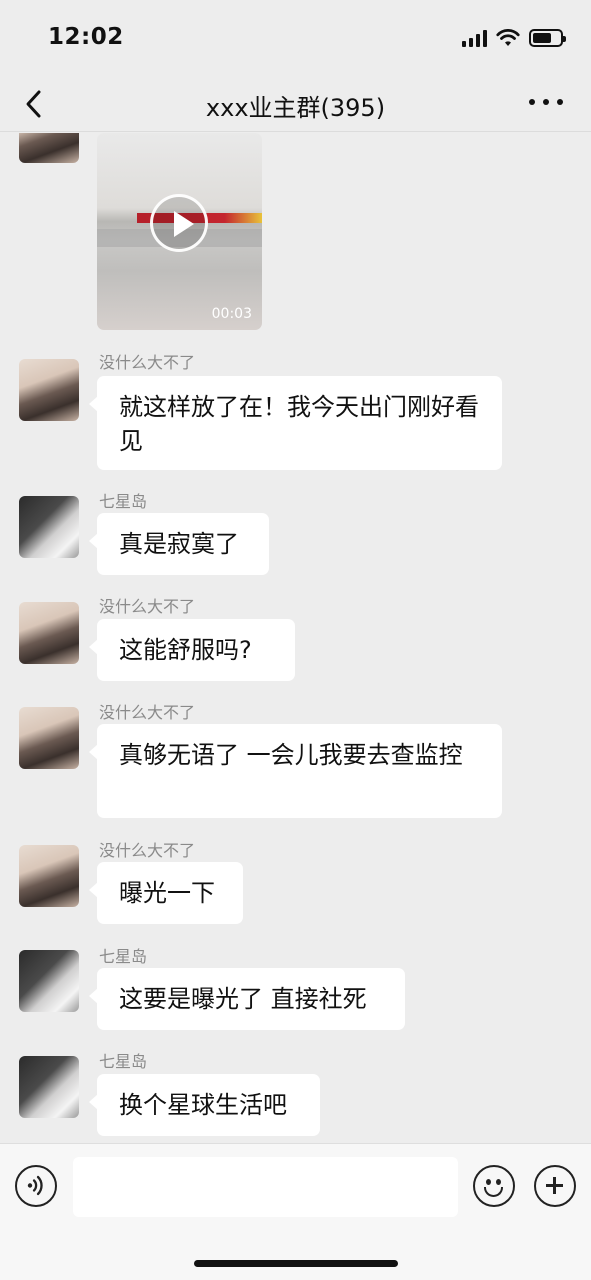 This screenshot has height=1280, width=591. I want to click on voice-button, so click(36, 1186).